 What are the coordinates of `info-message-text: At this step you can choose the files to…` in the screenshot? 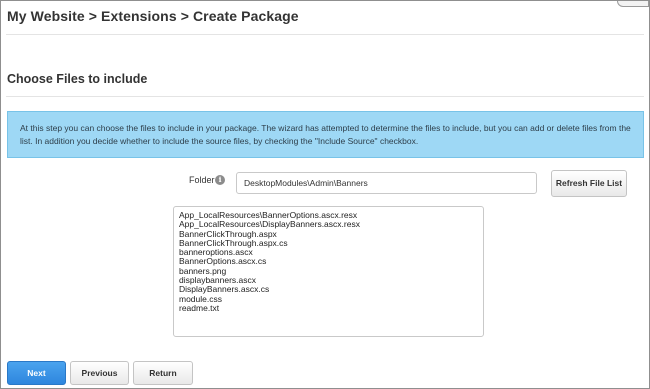 It's located at (325, 134).